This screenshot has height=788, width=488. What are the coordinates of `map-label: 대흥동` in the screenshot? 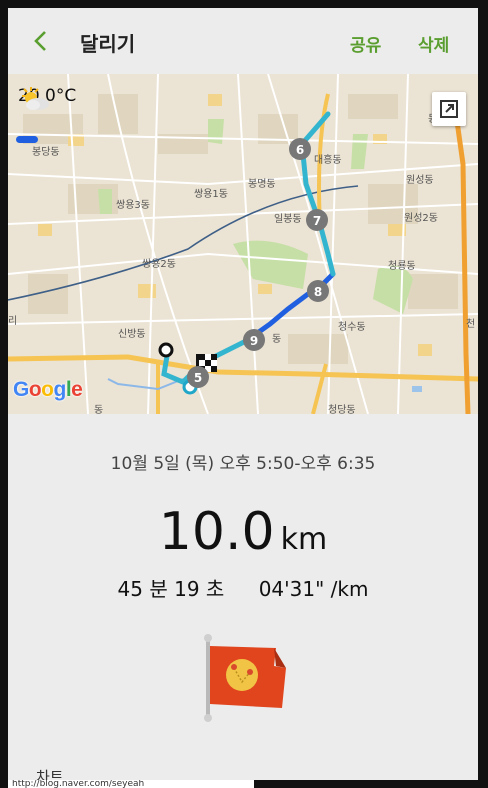 It's located at (328, 159).